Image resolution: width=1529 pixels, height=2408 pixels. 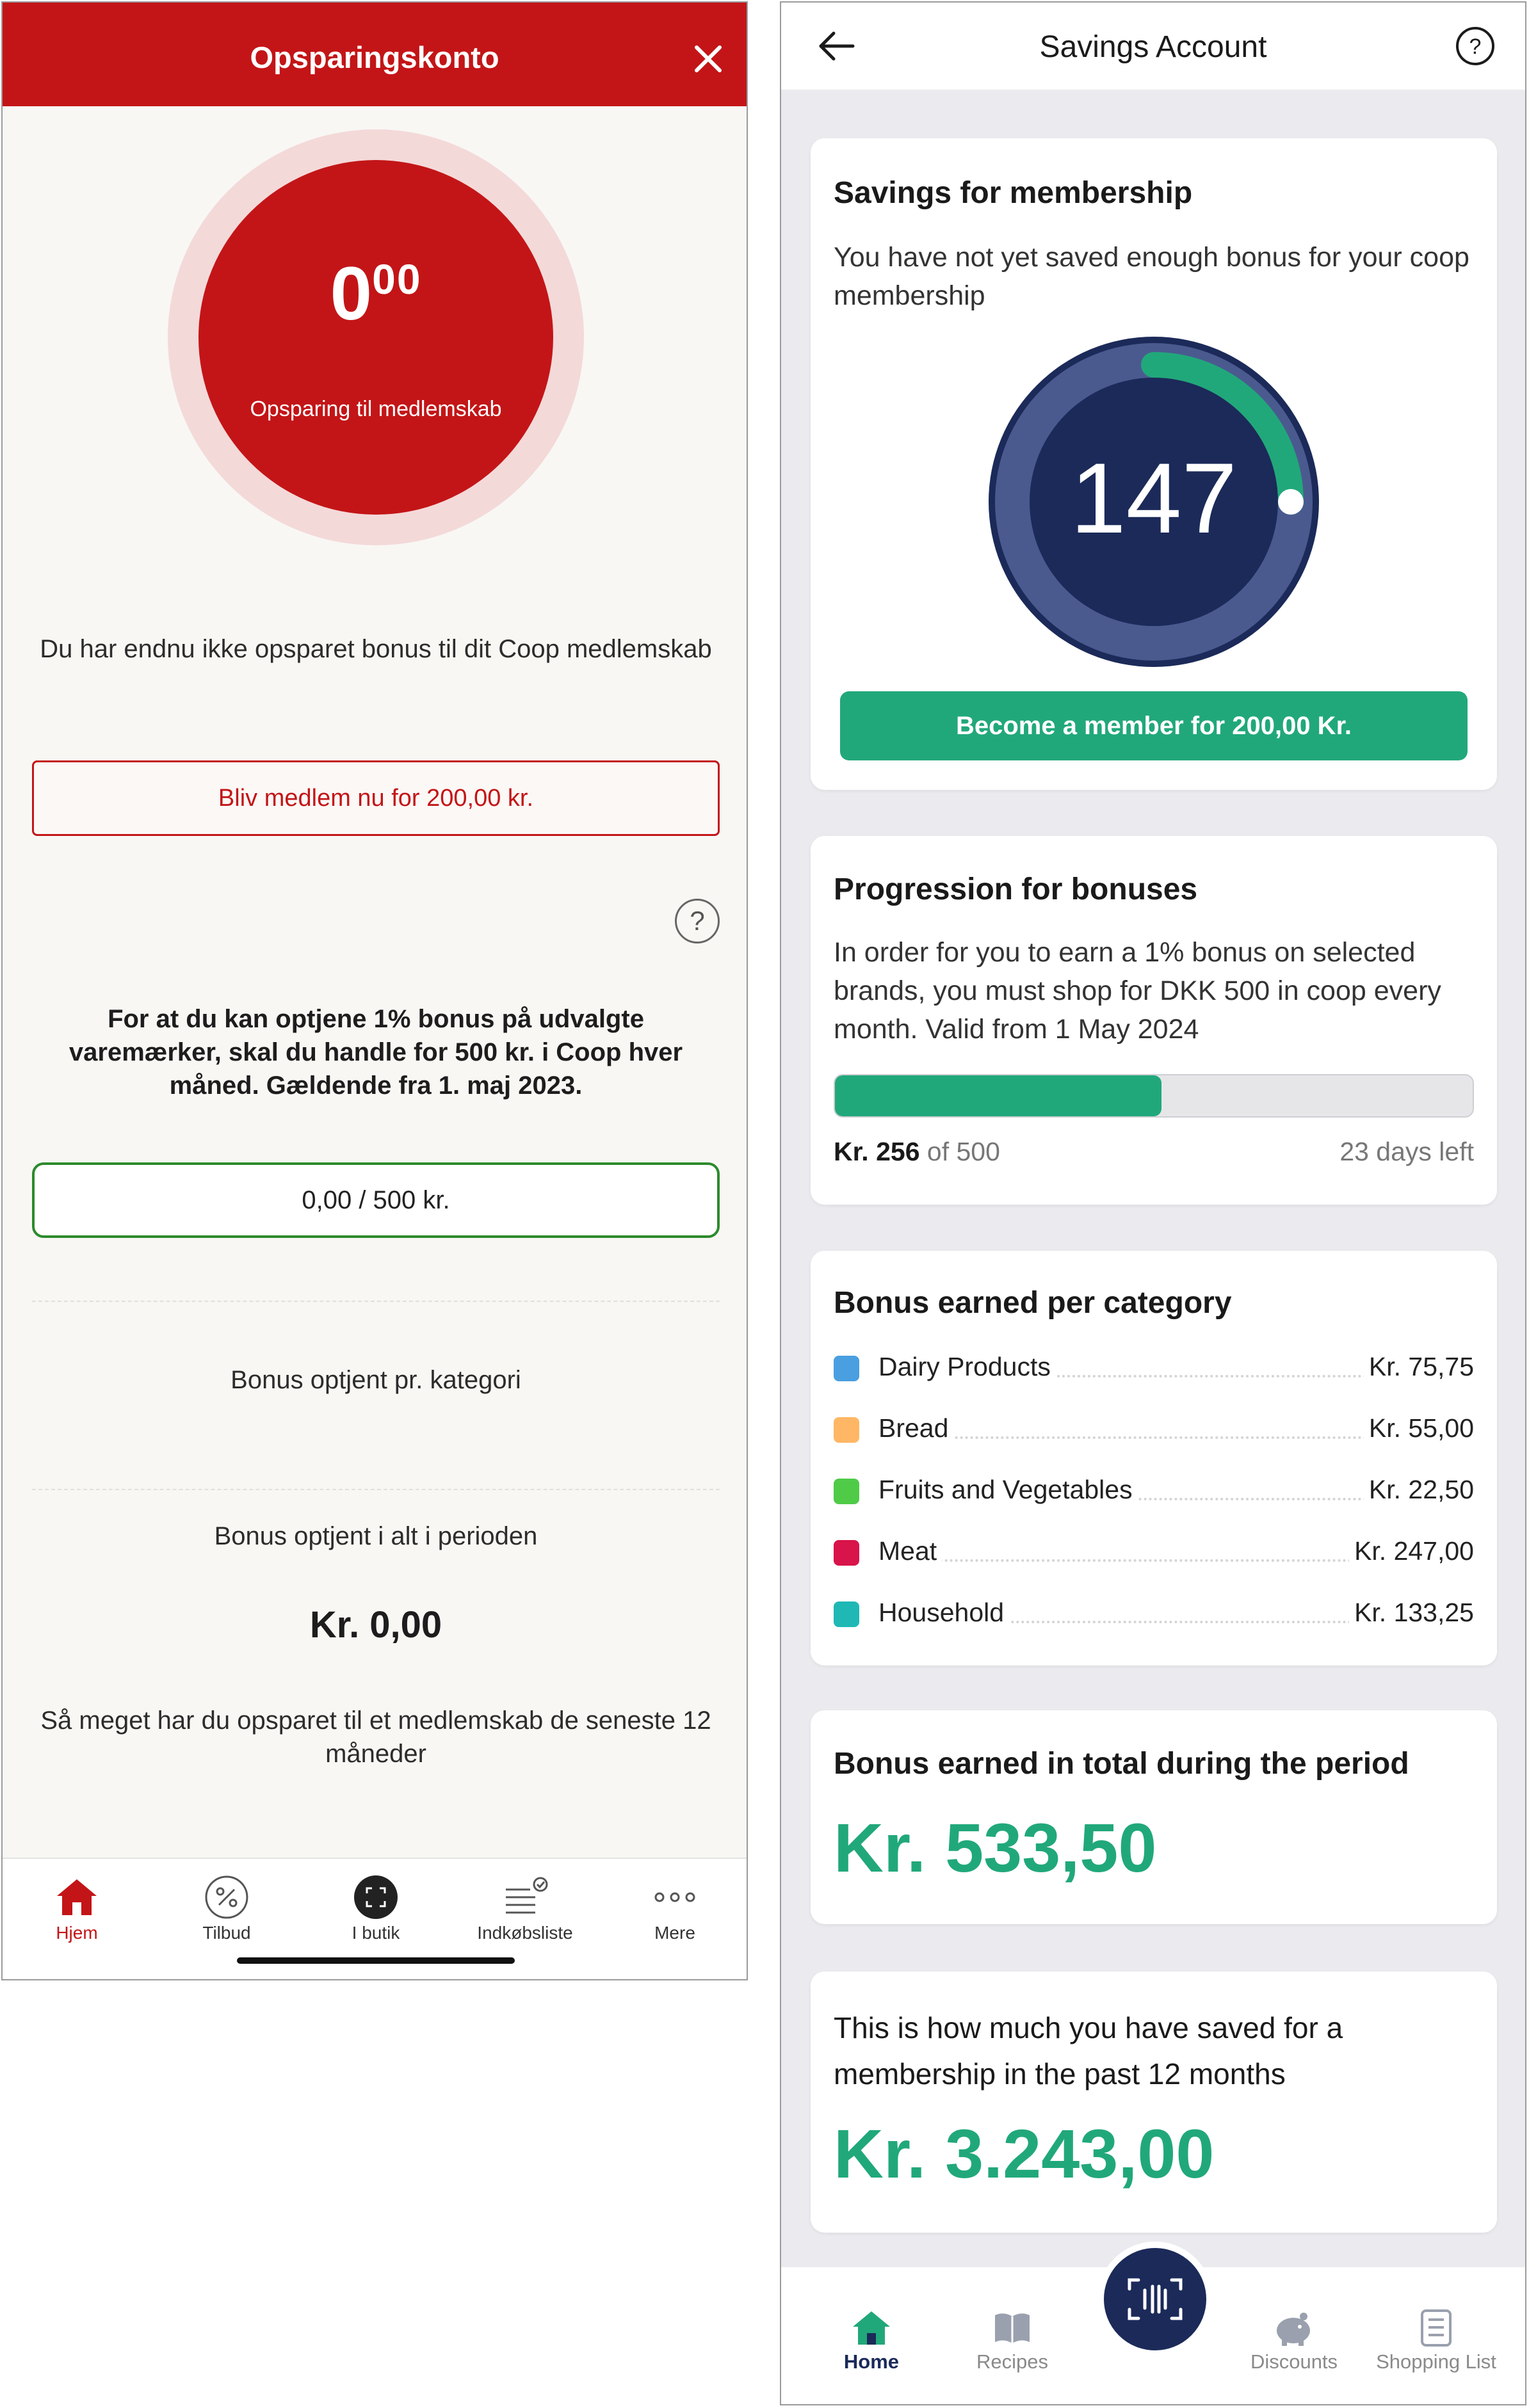 I want to click on nav-item-mere: Mere, so click(x=675, y=1908).